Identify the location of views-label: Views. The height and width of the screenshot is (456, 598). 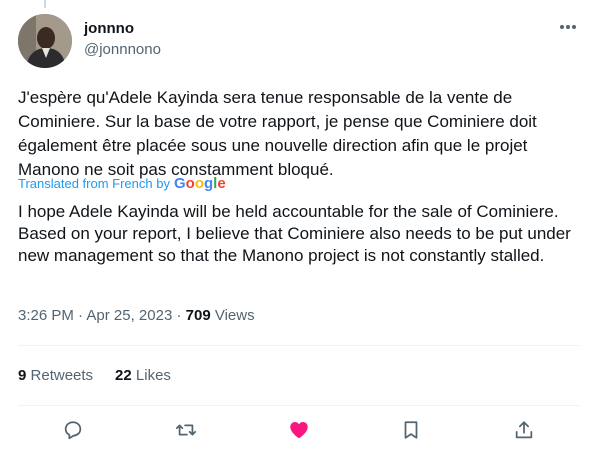
(234, 315).